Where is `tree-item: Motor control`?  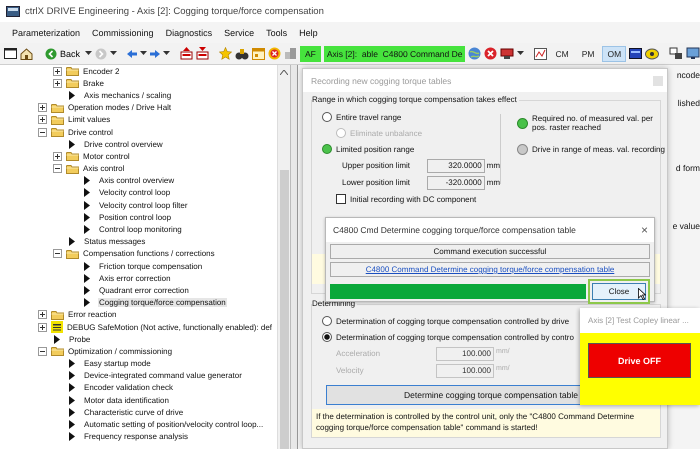 tree-item: Motor control is located at coordinates (138, 156).